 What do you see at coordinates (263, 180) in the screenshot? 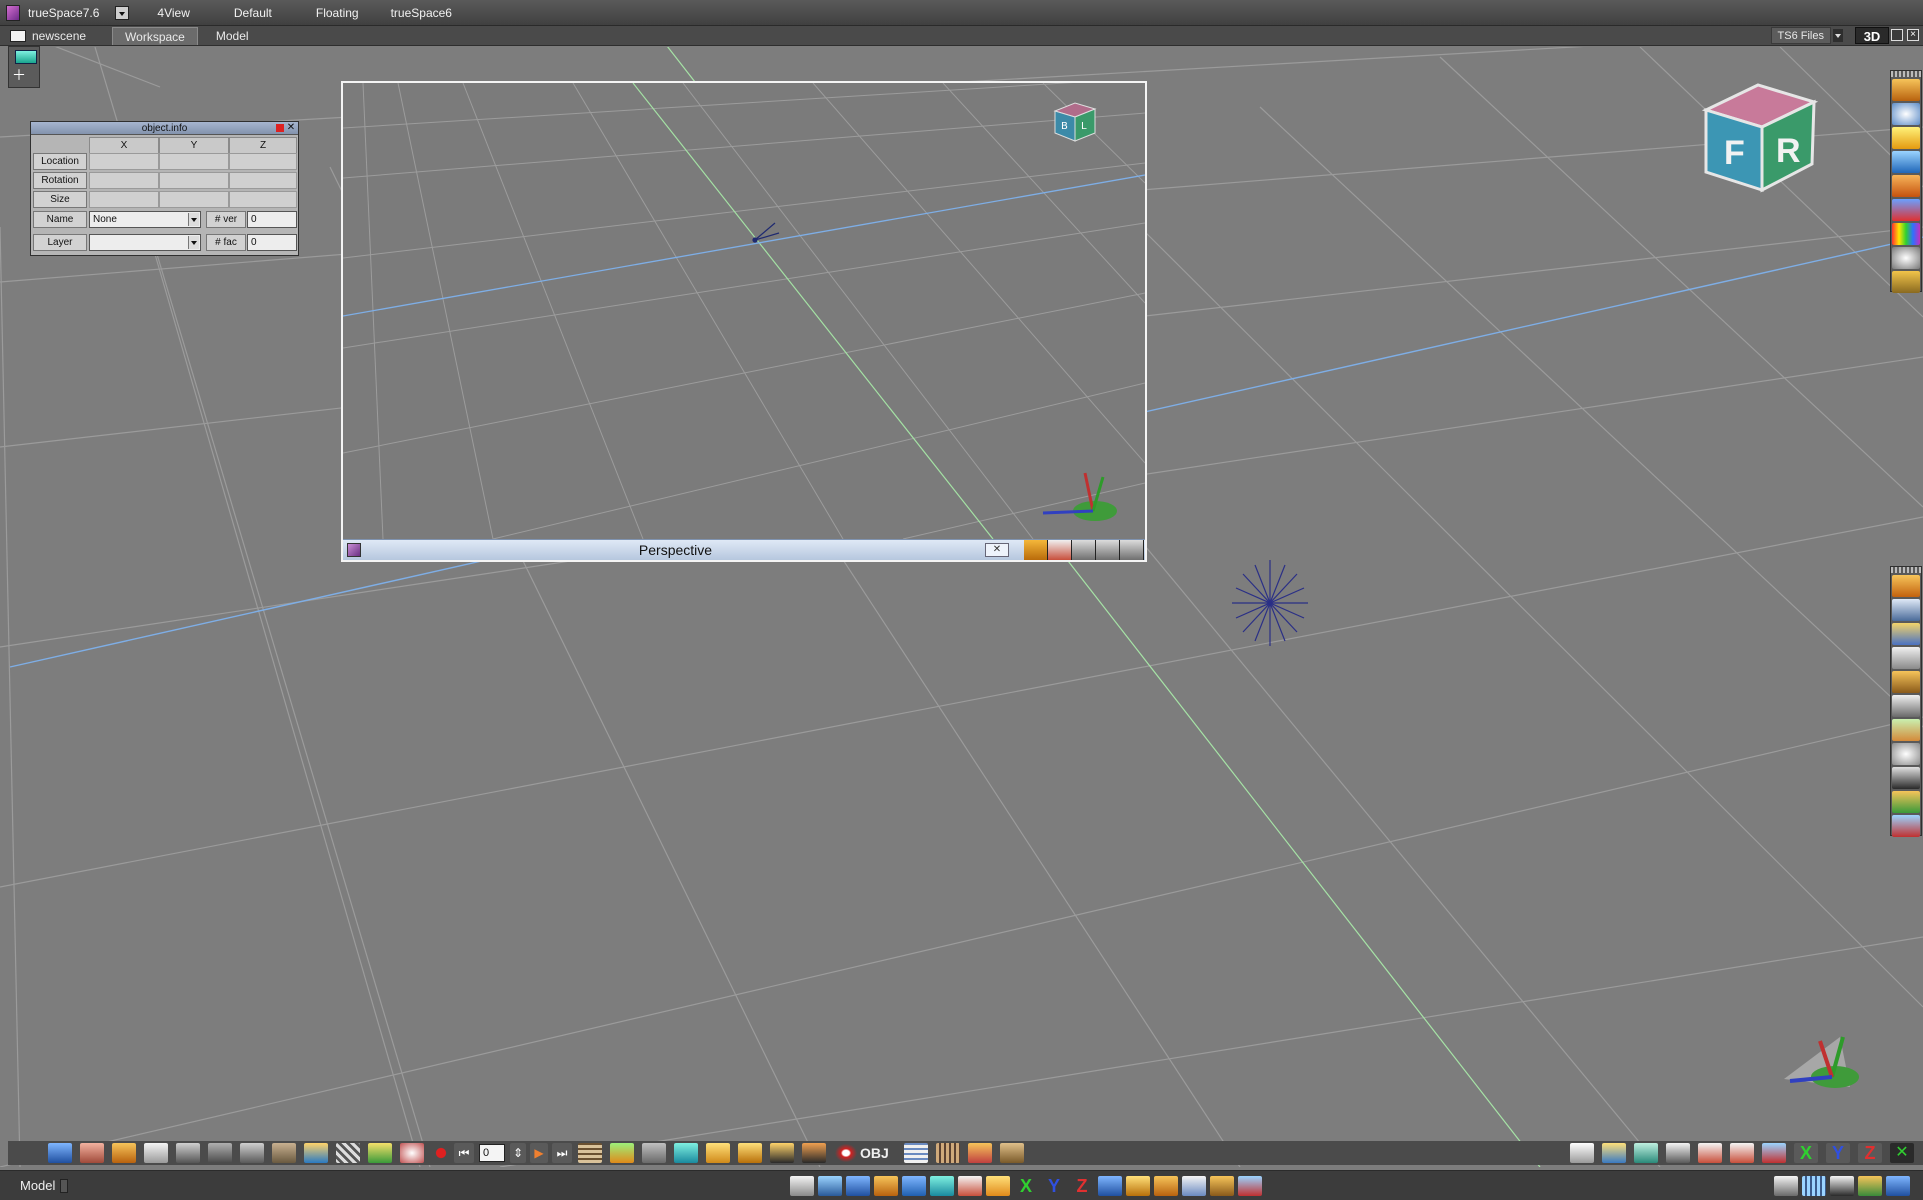
I see `rotation-z-field` at bounding box center [263, 180].